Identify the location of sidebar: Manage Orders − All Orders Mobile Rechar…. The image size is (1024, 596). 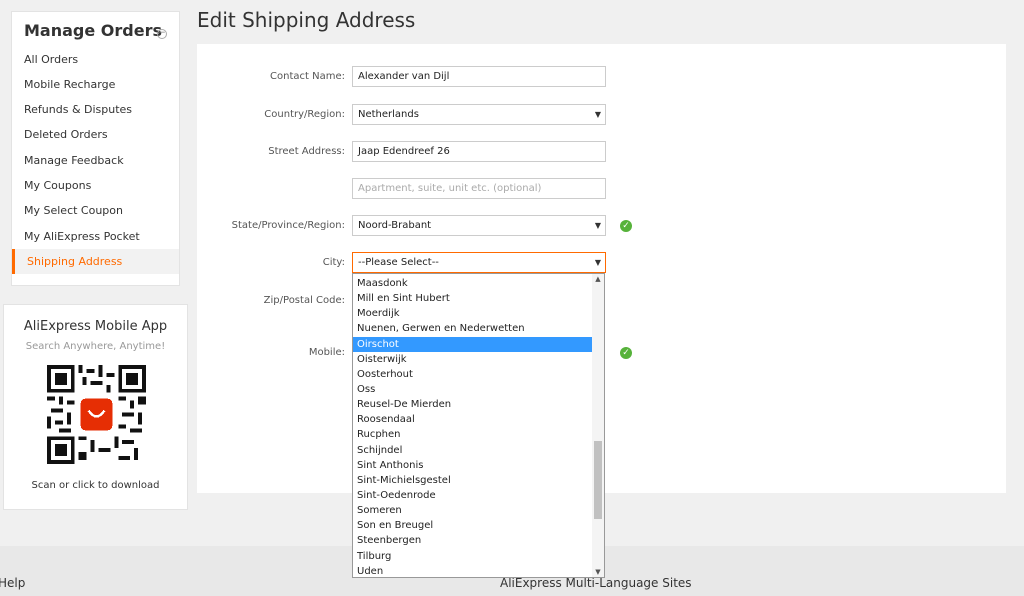
(95, 148).